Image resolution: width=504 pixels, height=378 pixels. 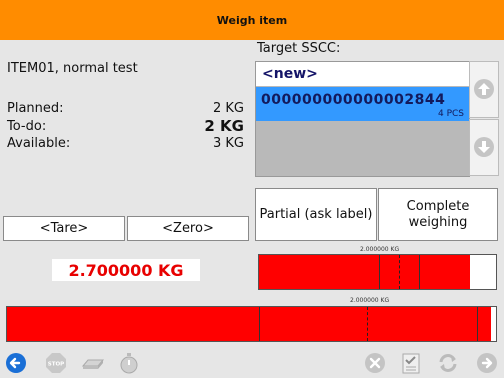 I want to click on page-title: Weigh item, so click(x=252, y=20).